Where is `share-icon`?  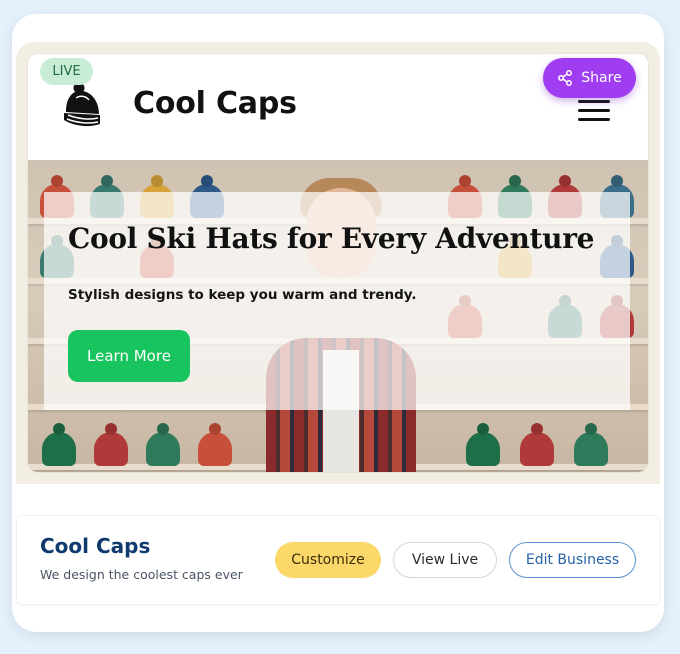 share-icon is located at coordinates (565, 78).